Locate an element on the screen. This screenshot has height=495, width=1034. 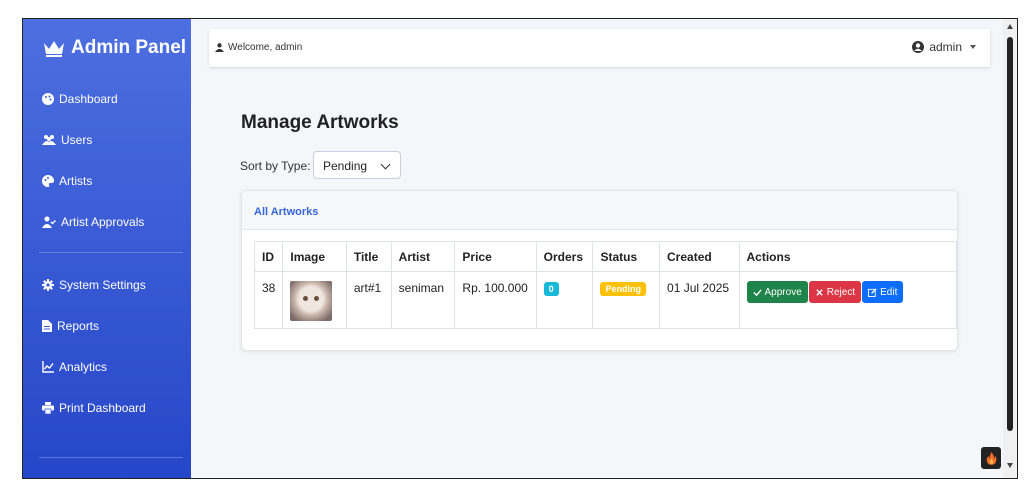
sidebar-item-artist-approvals: Artist Approvals is located at coordinates (93, 222).